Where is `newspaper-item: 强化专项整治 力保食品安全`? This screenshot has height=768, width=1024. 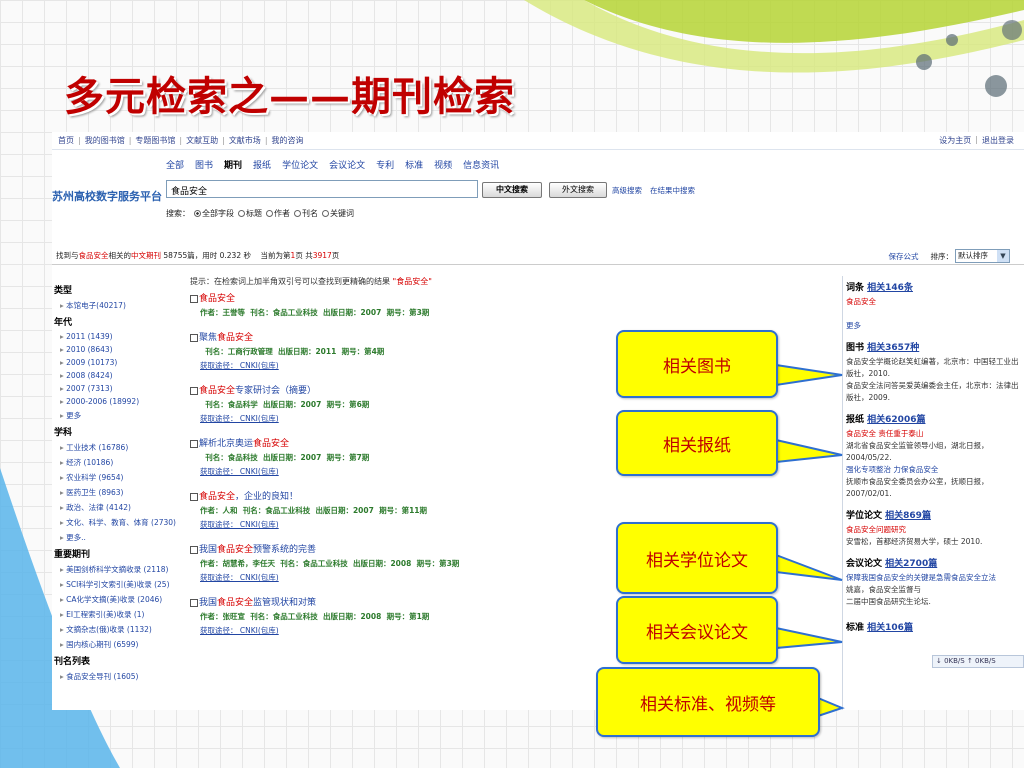 newspaper-item: 强化专项整治 力保食品安全 is located at coordinates (892, 469).